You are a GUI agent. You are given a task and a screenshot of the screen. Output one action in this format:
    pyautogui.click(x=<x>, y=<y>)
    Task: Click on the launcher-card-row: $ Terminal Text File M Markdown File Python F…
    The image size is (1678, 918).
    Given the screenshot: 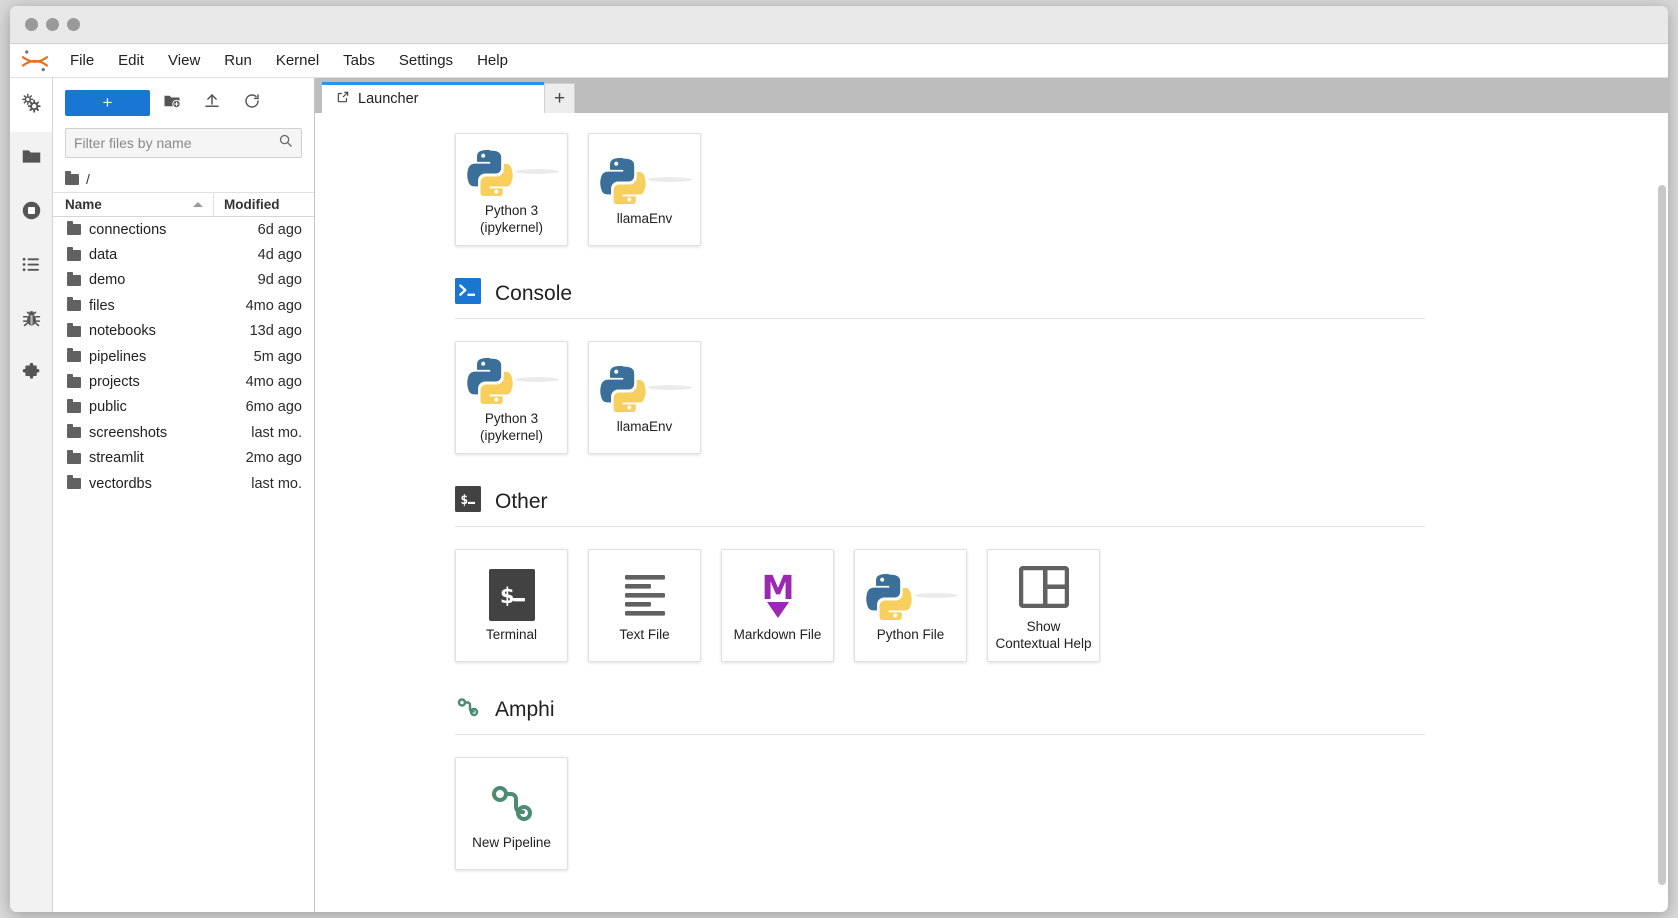 What is the action you would take?
    pyautogui.click(x=1015, y=605)
    